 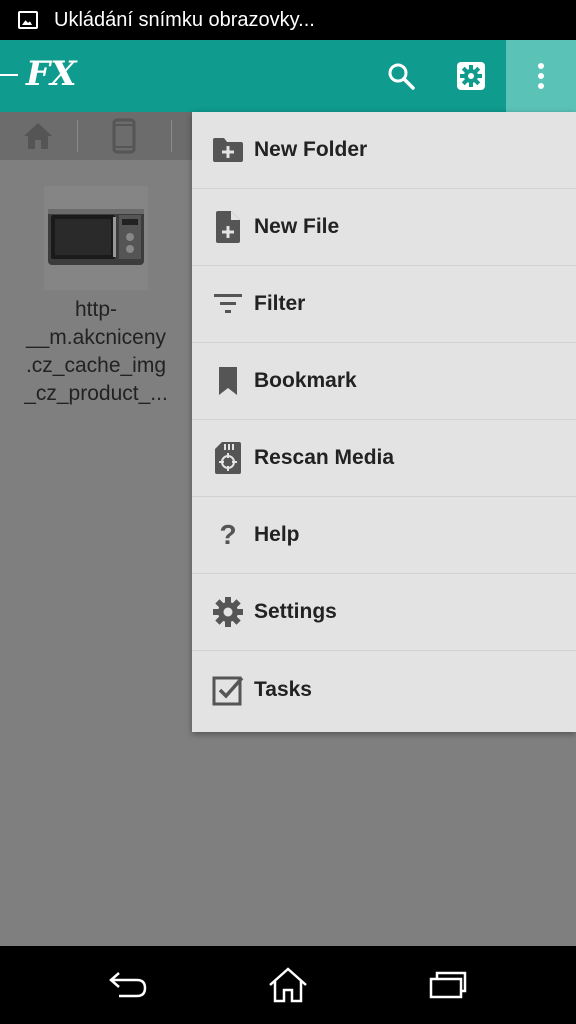 I want to click on file-name-line: __m.akcniceny, so click(x=96, y=337).